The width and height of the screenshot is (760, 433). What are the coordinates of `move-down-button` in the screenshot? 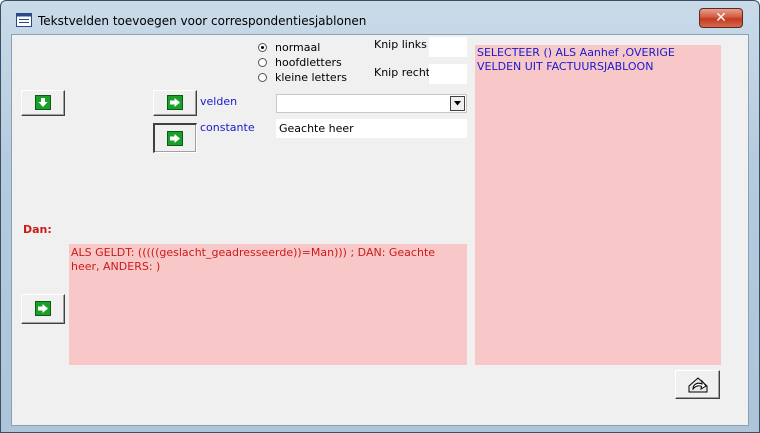 It's located at (43, 103).